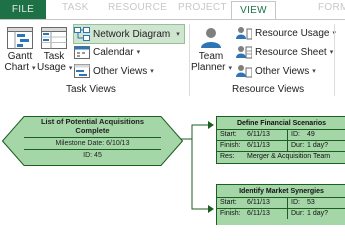 Image resolution: width=345 pixels, height=240 pixels. Describe the element at coordinates (172, 10) in the screenshot. I see `ribbon-tab-bar: FILE TASK RESOURCE PROJECT VIEW FORM` at that location.